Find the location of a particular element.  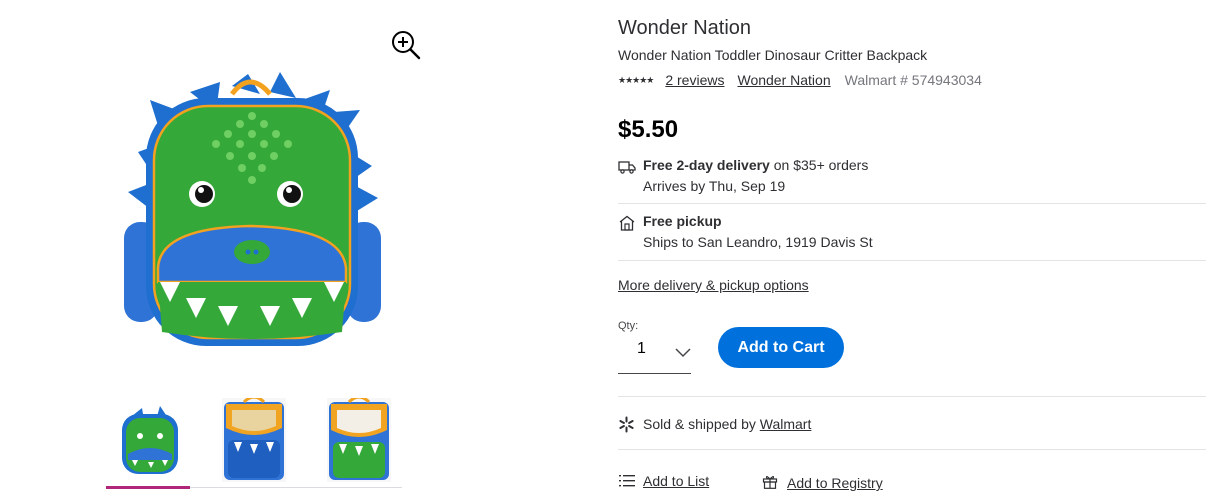

product-brand-heading: Wonder Nation is located at coordinates (685, 28).